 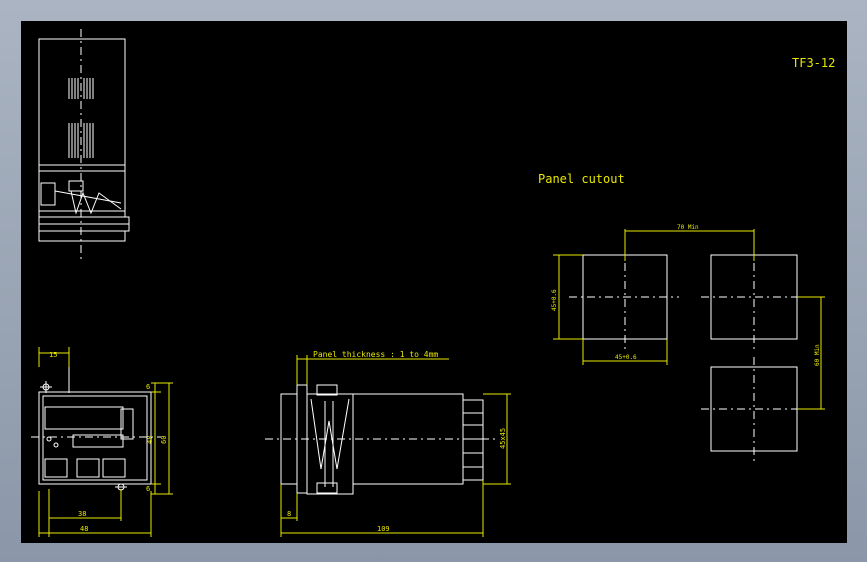 I want to click on panel-cutouts, so click(x=690, y=353).